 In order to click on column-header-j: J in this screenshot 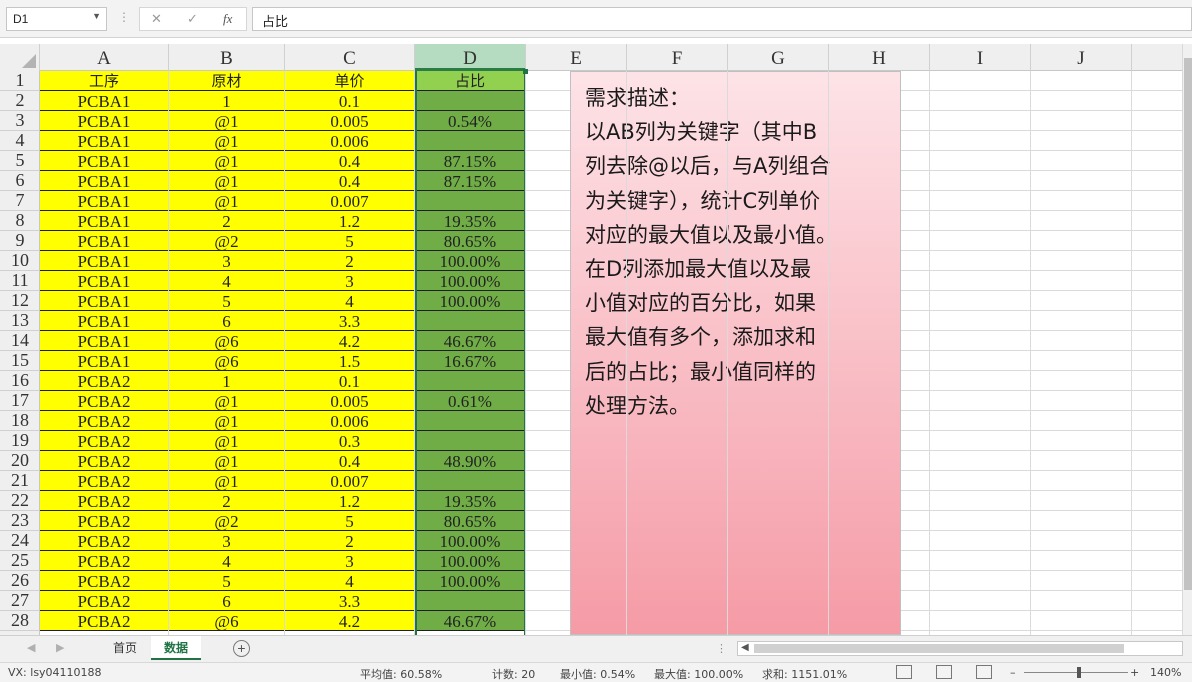, I will do `click(1081, 57)`.